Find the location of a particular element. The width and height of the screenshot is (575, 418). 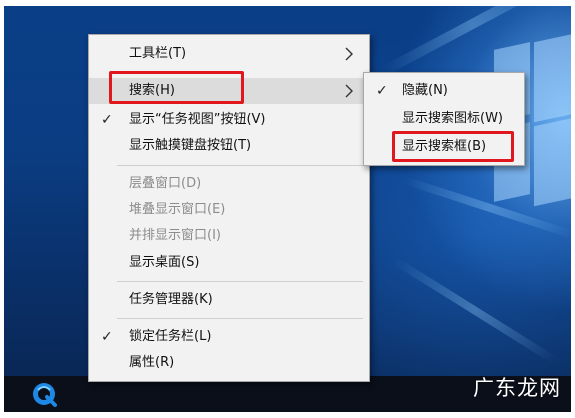

menu-item-properties: 属性(R) is located at coordinates (229, 363).